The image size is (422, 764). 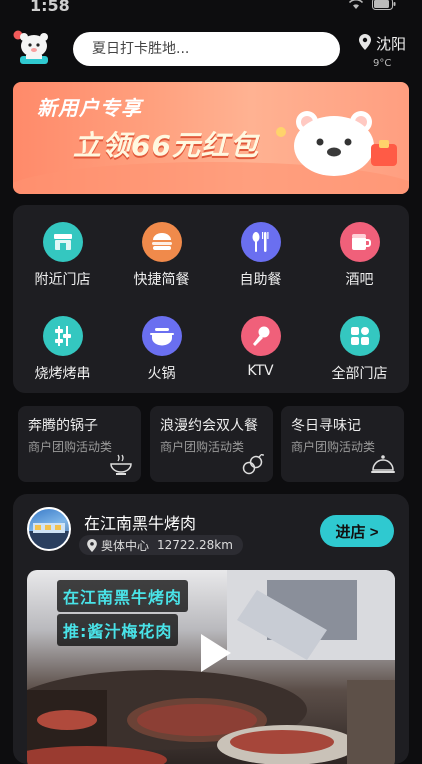 I want to click on burger-icon, so click(x=162, y=242).